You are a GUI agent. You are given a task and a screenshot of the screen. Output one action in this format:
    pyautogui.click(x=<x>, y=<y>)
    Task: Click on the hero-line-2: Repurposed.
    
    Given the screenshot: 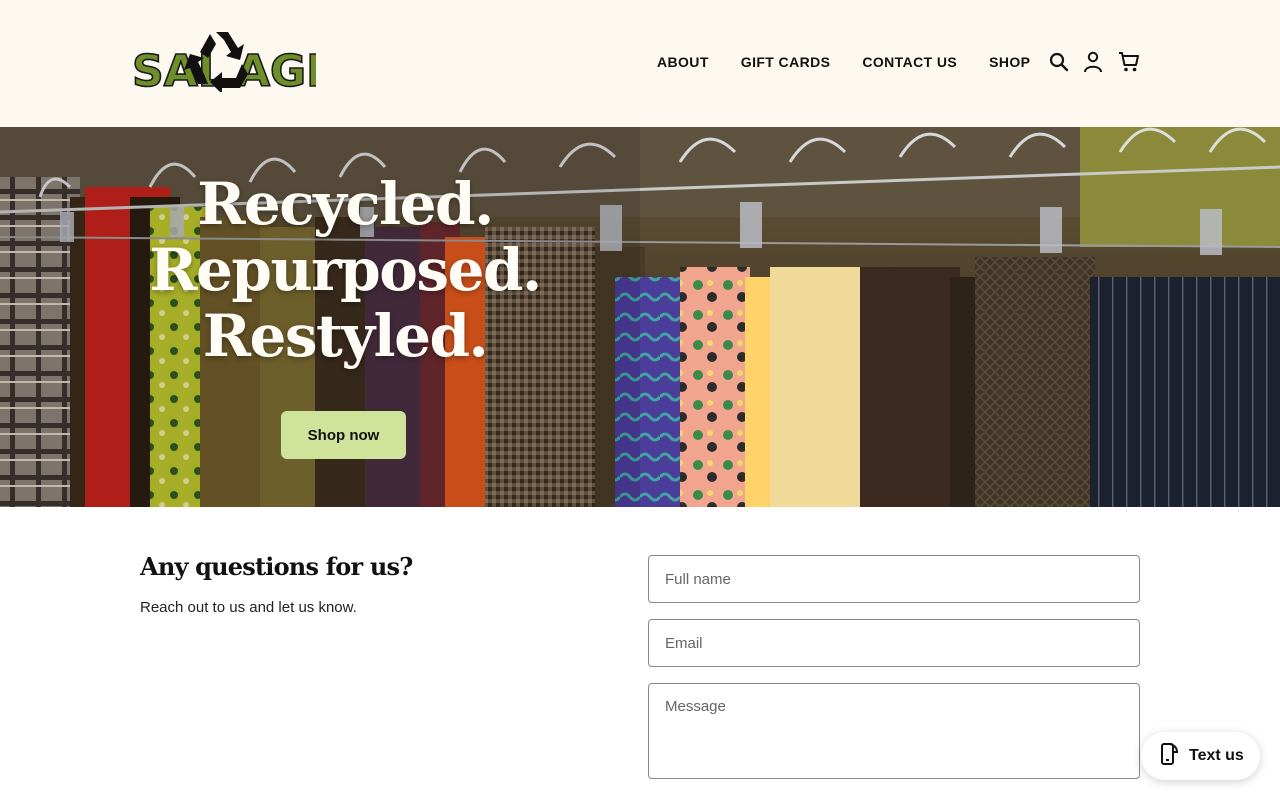 What is the action you would take?
    pyautogui.click(x=345, y=270)
    